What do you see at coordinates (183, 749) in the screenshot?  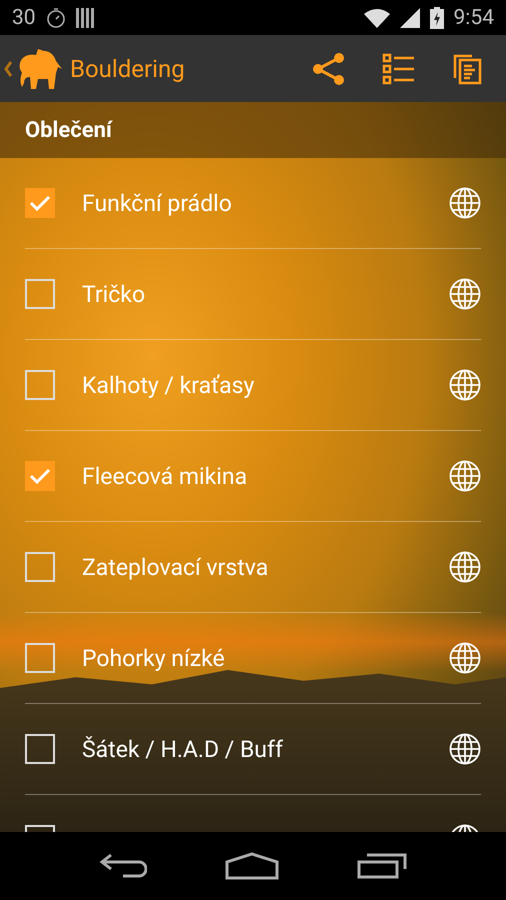 I see `item-label: Šátek / H.A.D / Buff` at bounding box center [183, 749].